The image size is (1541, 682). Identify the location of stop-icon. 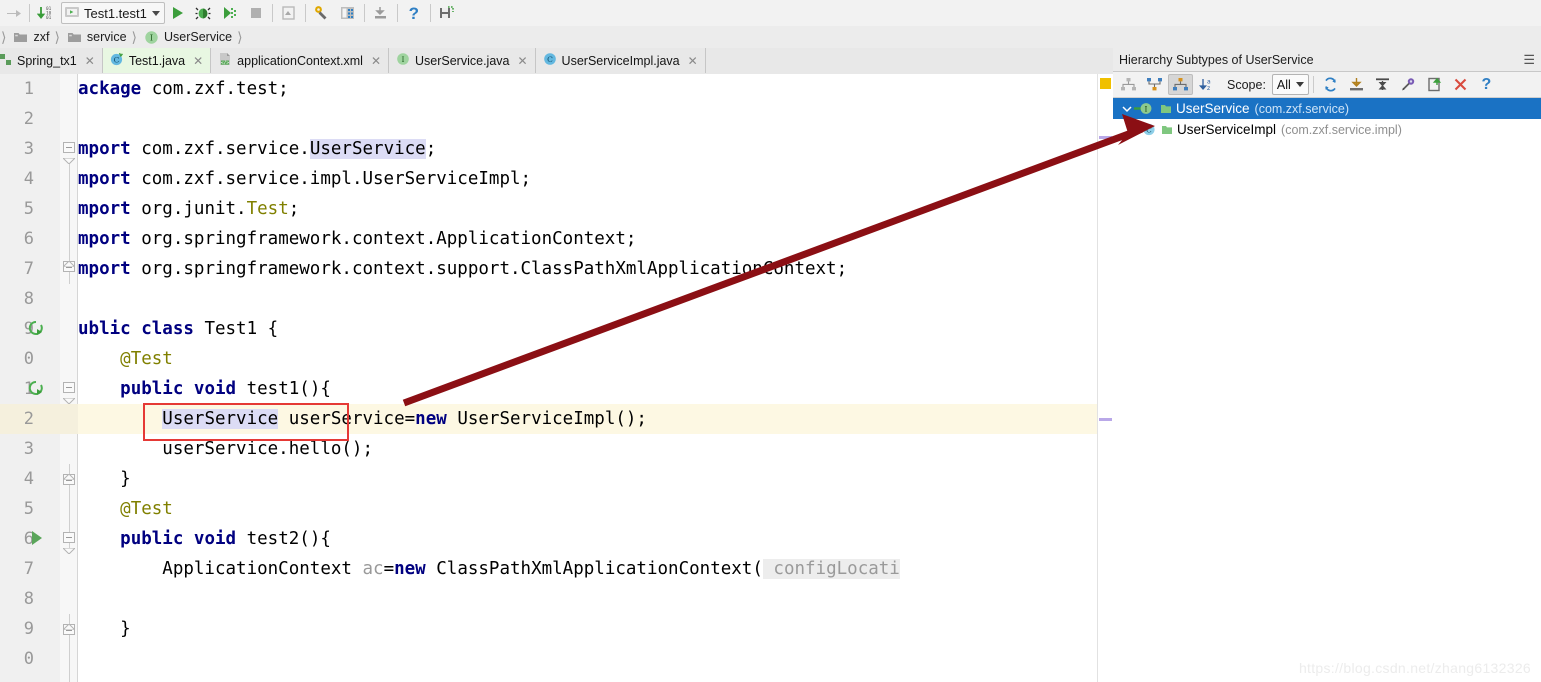
(256, 13).